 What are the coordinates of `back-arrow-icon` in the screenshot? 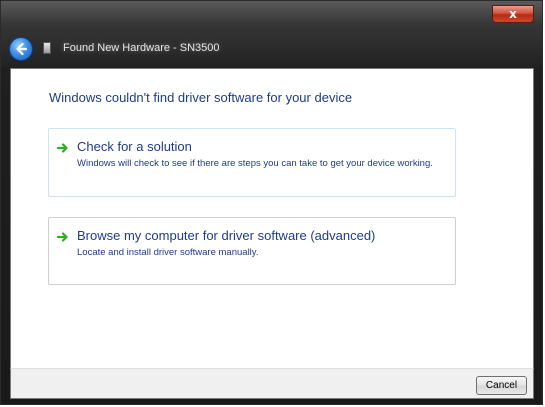 It's located at (22, 49).